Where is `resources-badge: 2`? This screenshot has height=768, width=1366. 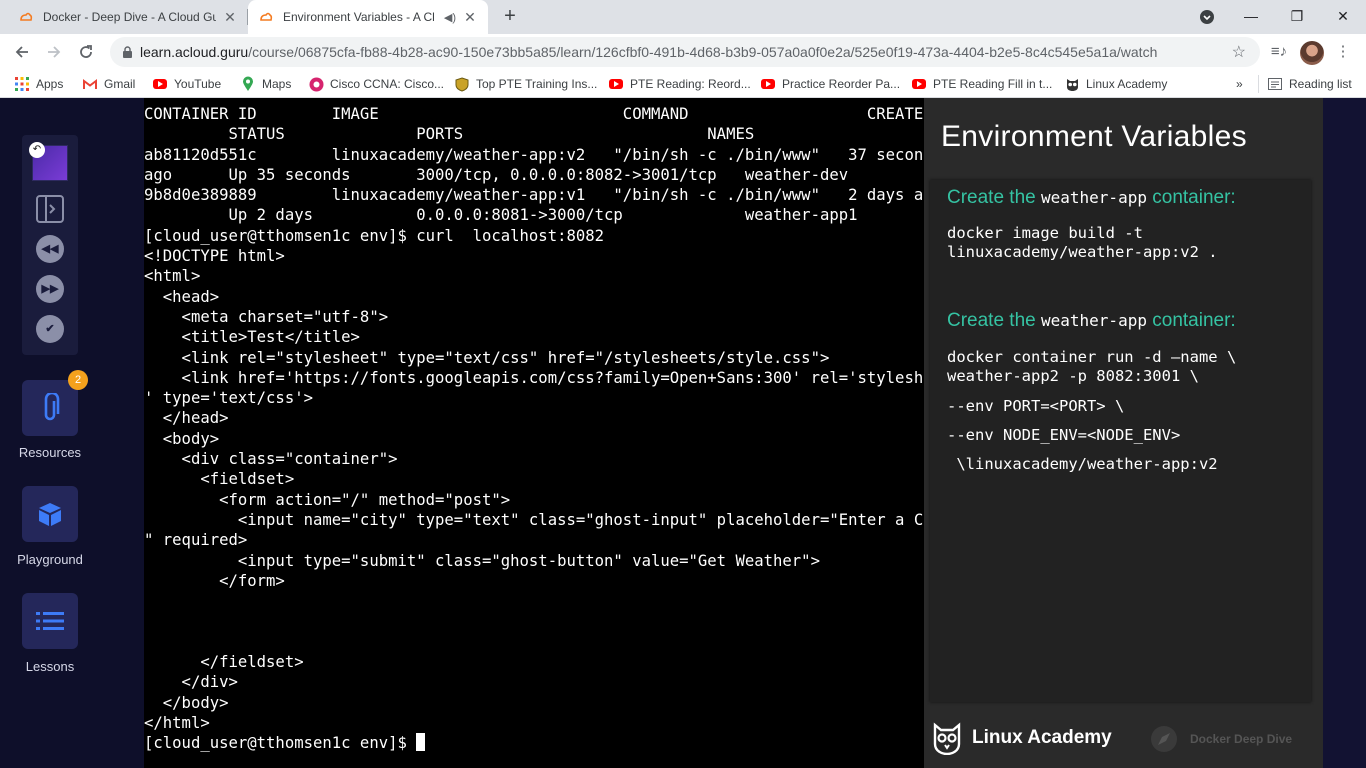 resources-badge: 2 is located at coordinates (78, 380).